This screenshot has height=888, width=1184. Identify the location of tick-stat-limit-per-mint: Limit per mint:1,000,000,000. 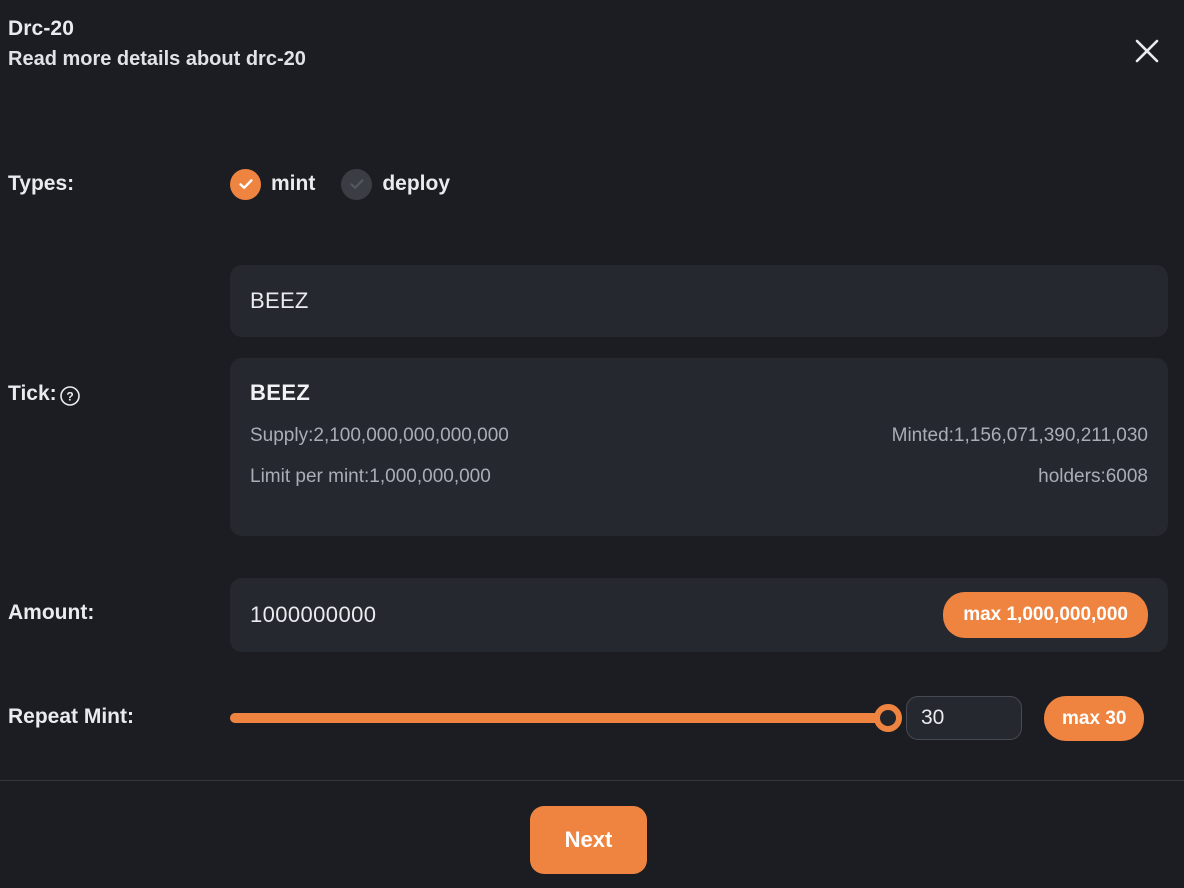
(370, 476).